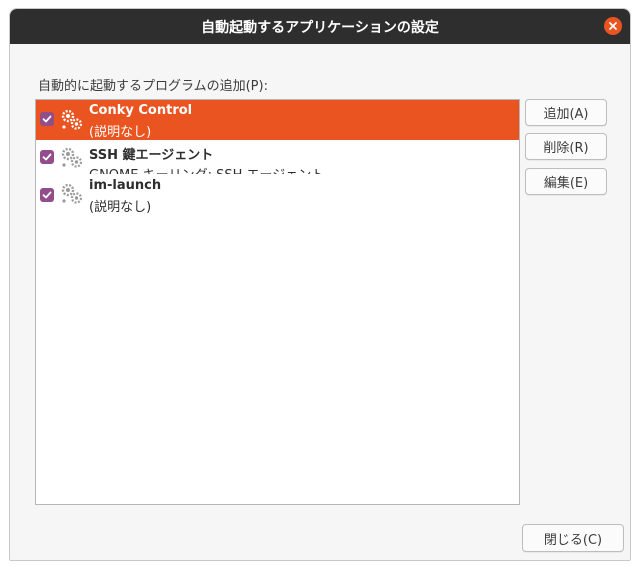 This screenshot has height=570, width=640. What do you see at coordinates (153, 86) in the screenshot?
I see `startup-programs-label: 自動的に起動するプログラムの追加(P):` at bounding box center [153, 86].